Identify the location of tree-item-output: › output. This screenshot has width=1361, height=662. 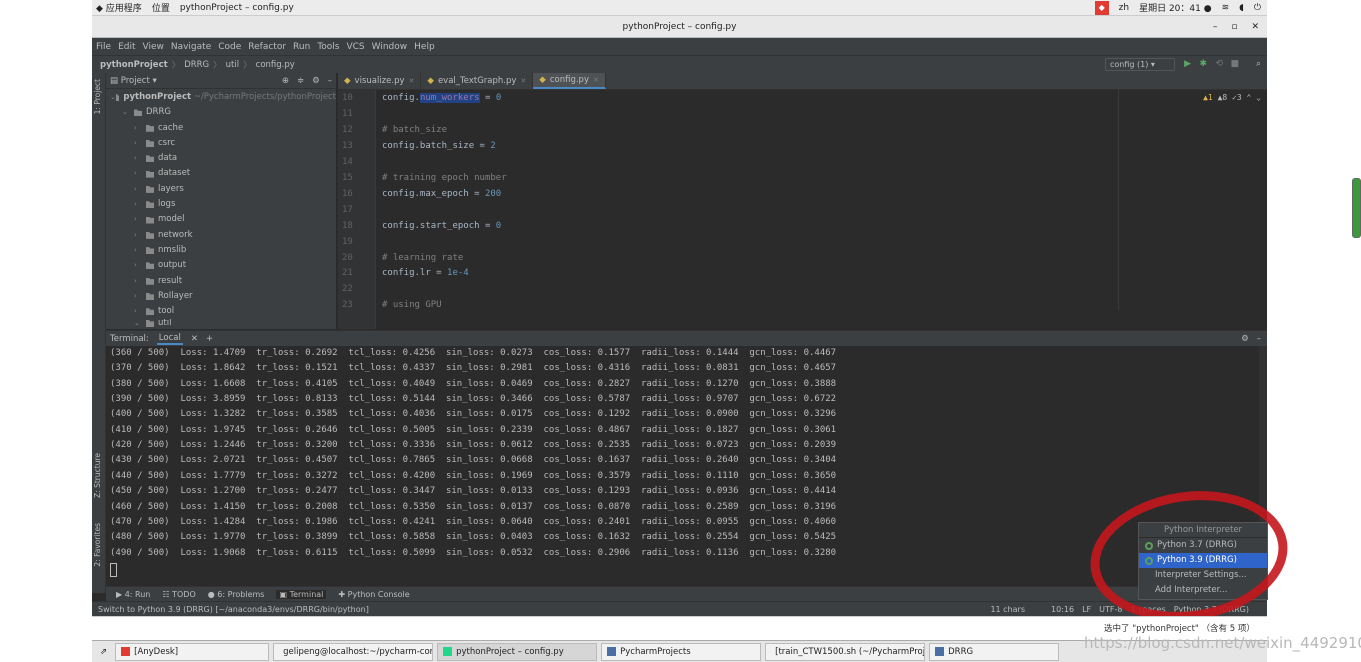
(221, 265).